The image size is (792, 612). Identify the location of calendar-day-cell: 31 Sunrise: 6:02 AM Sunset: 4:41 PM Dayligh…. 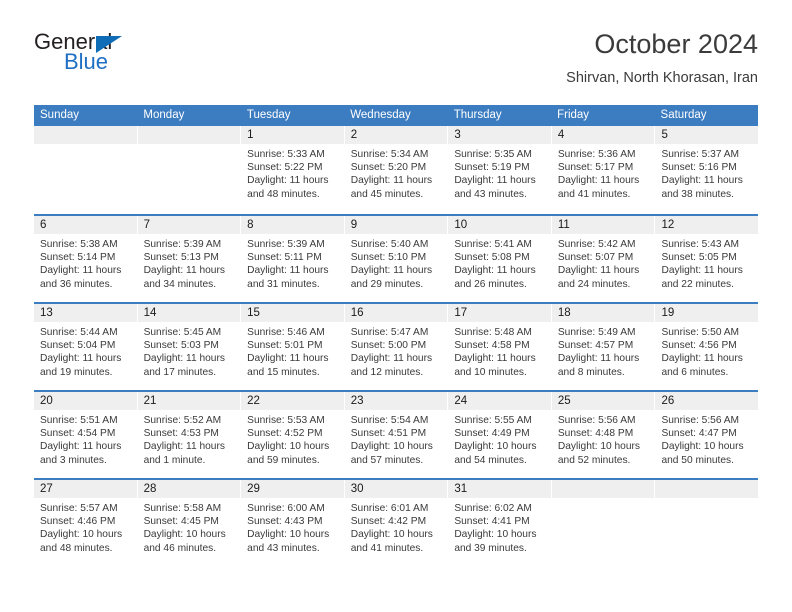
(500, 523).